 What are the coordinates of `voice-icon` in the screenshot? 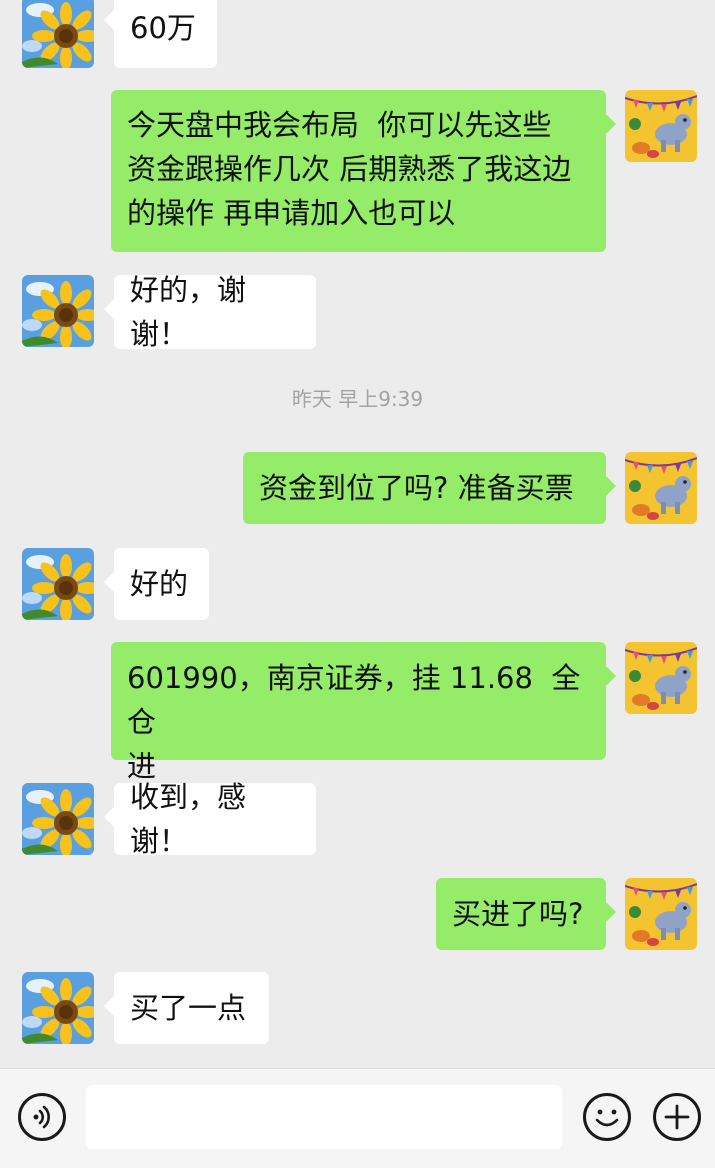 It's located at (41, 1117).